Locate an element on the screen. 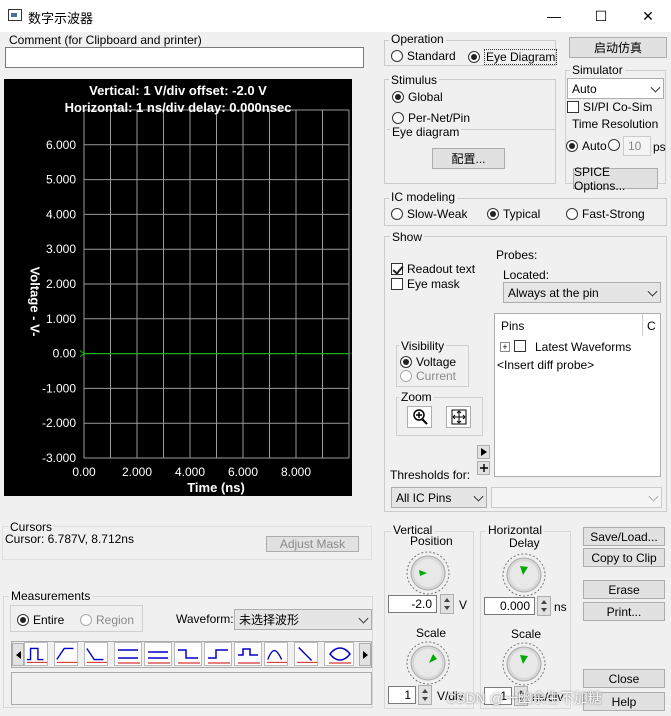 The width and height of the screenshot is (671, 716). close-button: Close is located at coordinates (624, 678).